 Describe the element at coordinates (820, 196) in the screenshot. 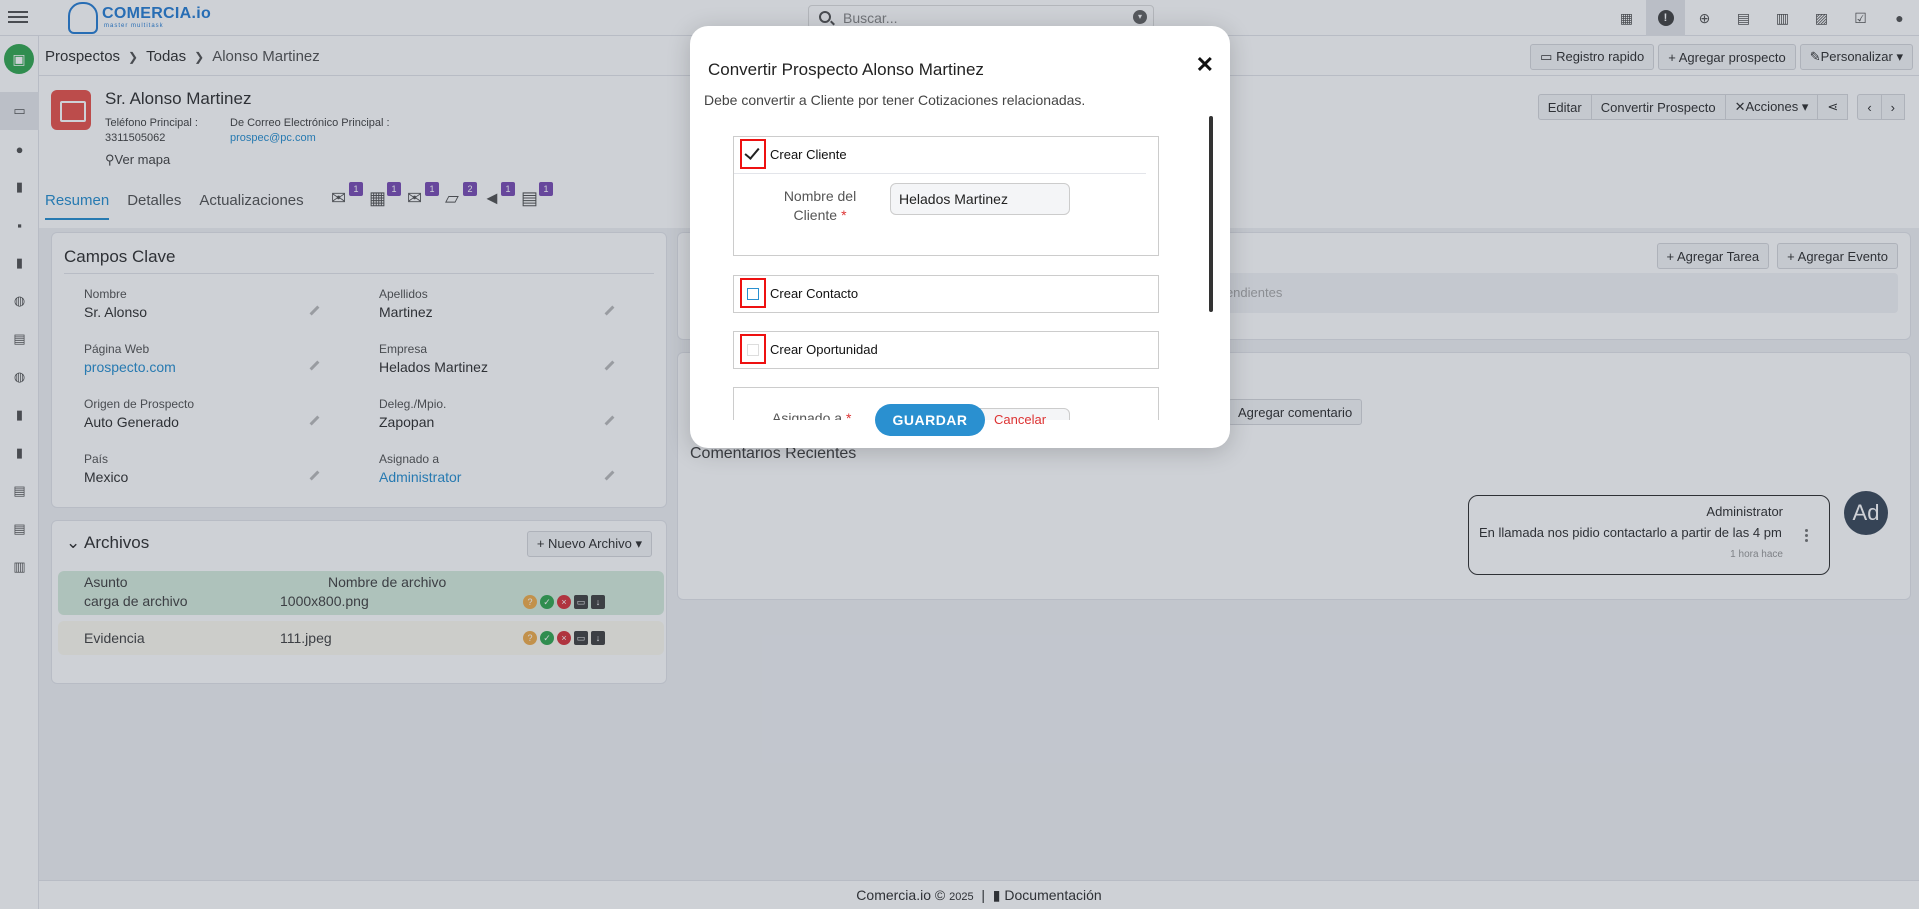

I see `nombre-cliente-label-1: Nombre del` at that location.